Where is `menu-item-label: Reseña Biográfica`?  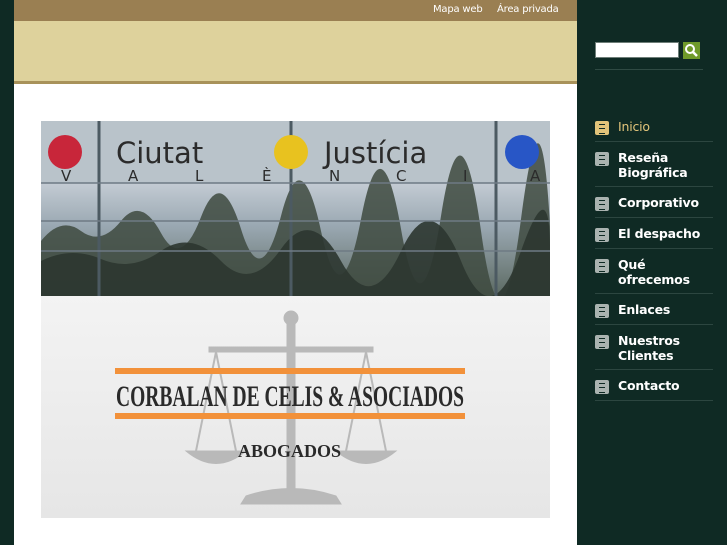
menu-item-label: Reseña Biográfica is located at coordinates (653, 165).